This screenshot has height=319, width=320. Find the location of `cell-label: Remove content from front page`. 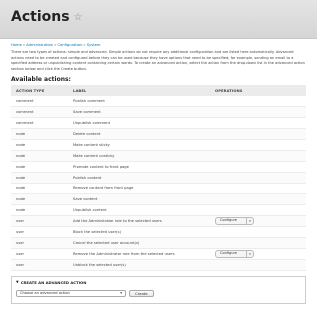

cell-label: Remove content from front page is located at coordinates (139, 189).